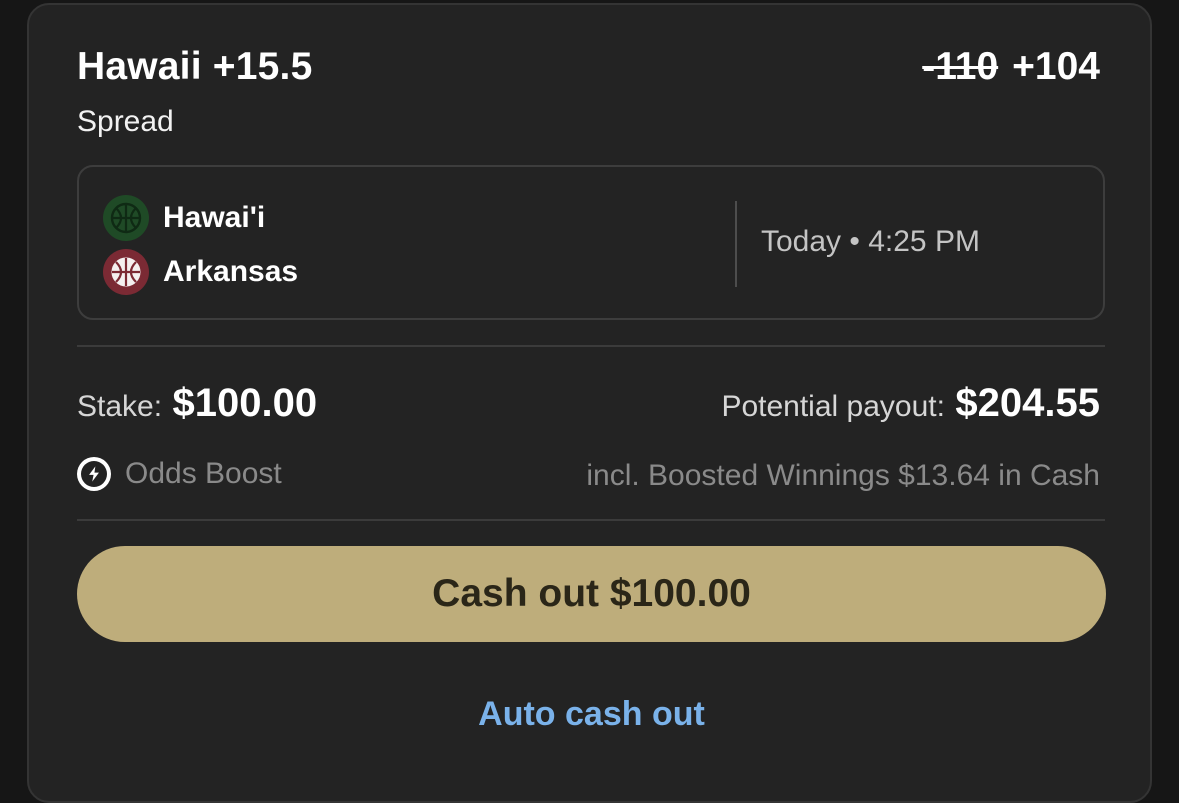 The image size is (1179, 803). I want to click on stake-label: Stake:, so click(120, 406).